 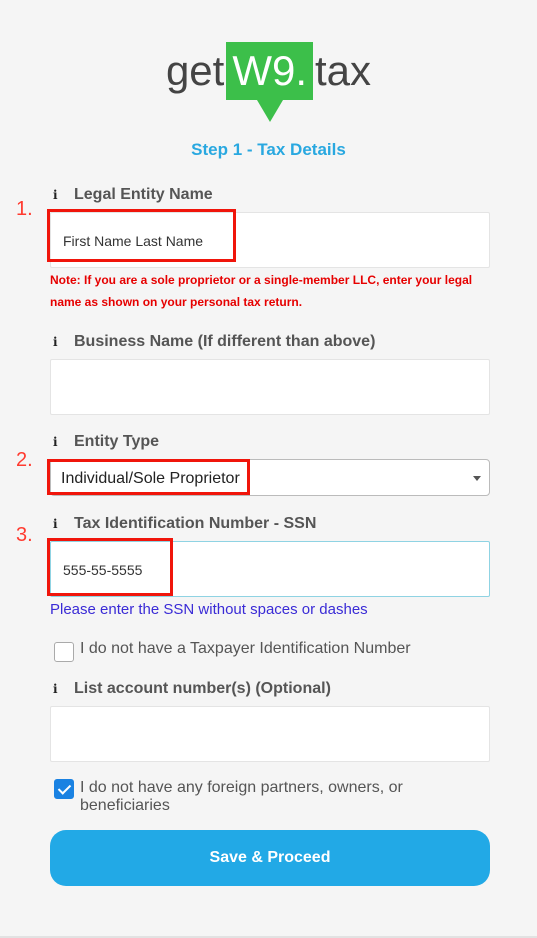 What do you see at coordinates (106, 441) in the screenshot?
I see `entity-type-label: i Entity Type` at bounding box center [106, 441].